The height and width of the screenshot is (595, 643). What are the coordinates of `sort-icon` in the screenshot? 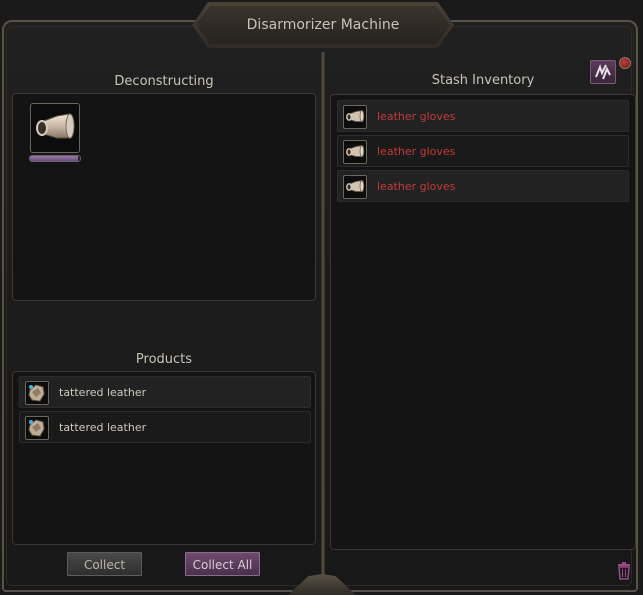 It's located at (603, 72).